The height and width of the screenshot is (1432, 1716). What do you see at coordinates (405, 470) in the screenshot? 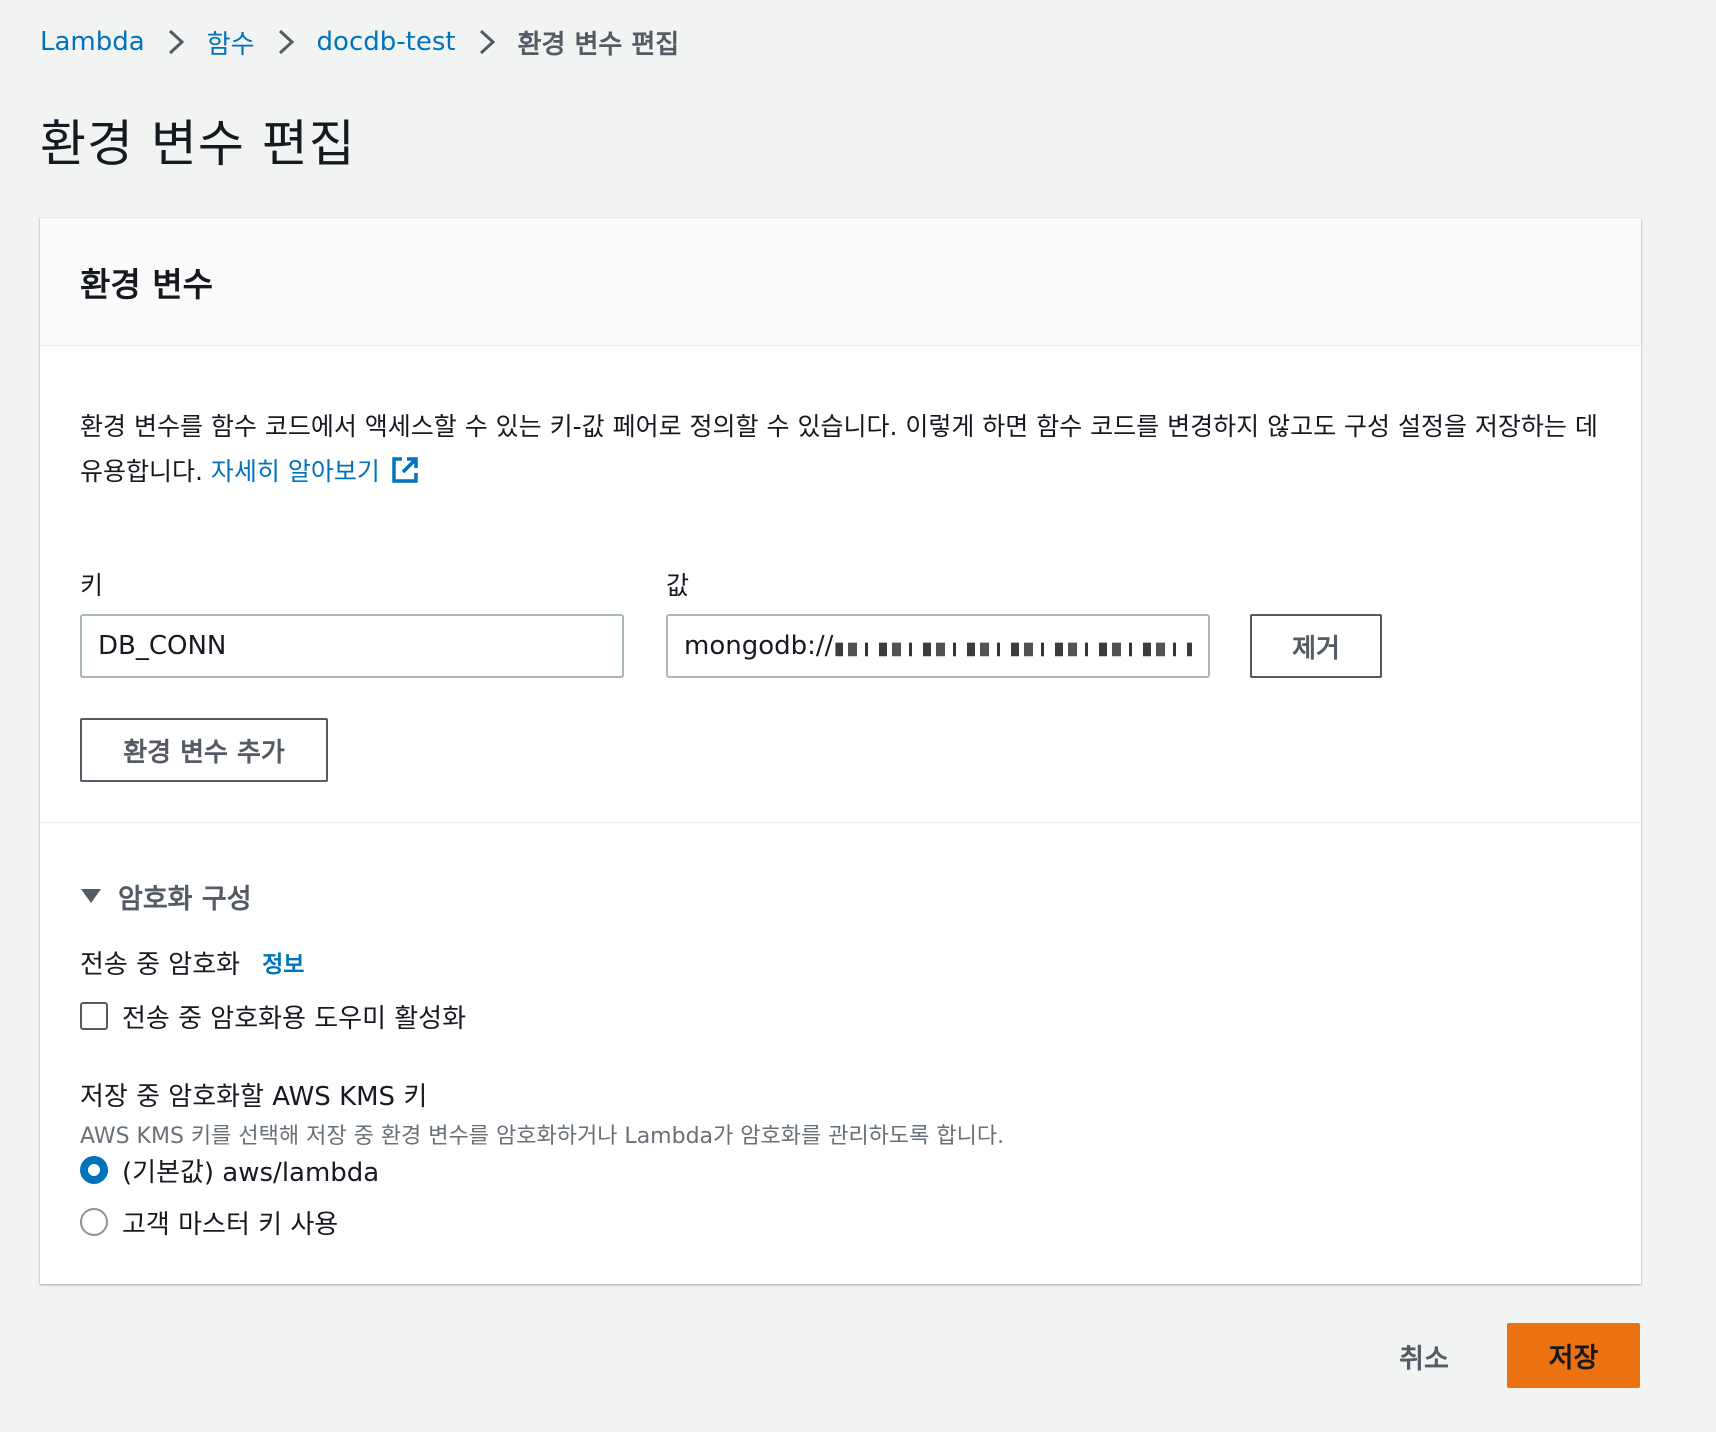
I see `external-link-icon` at bounding box center [405, 470].